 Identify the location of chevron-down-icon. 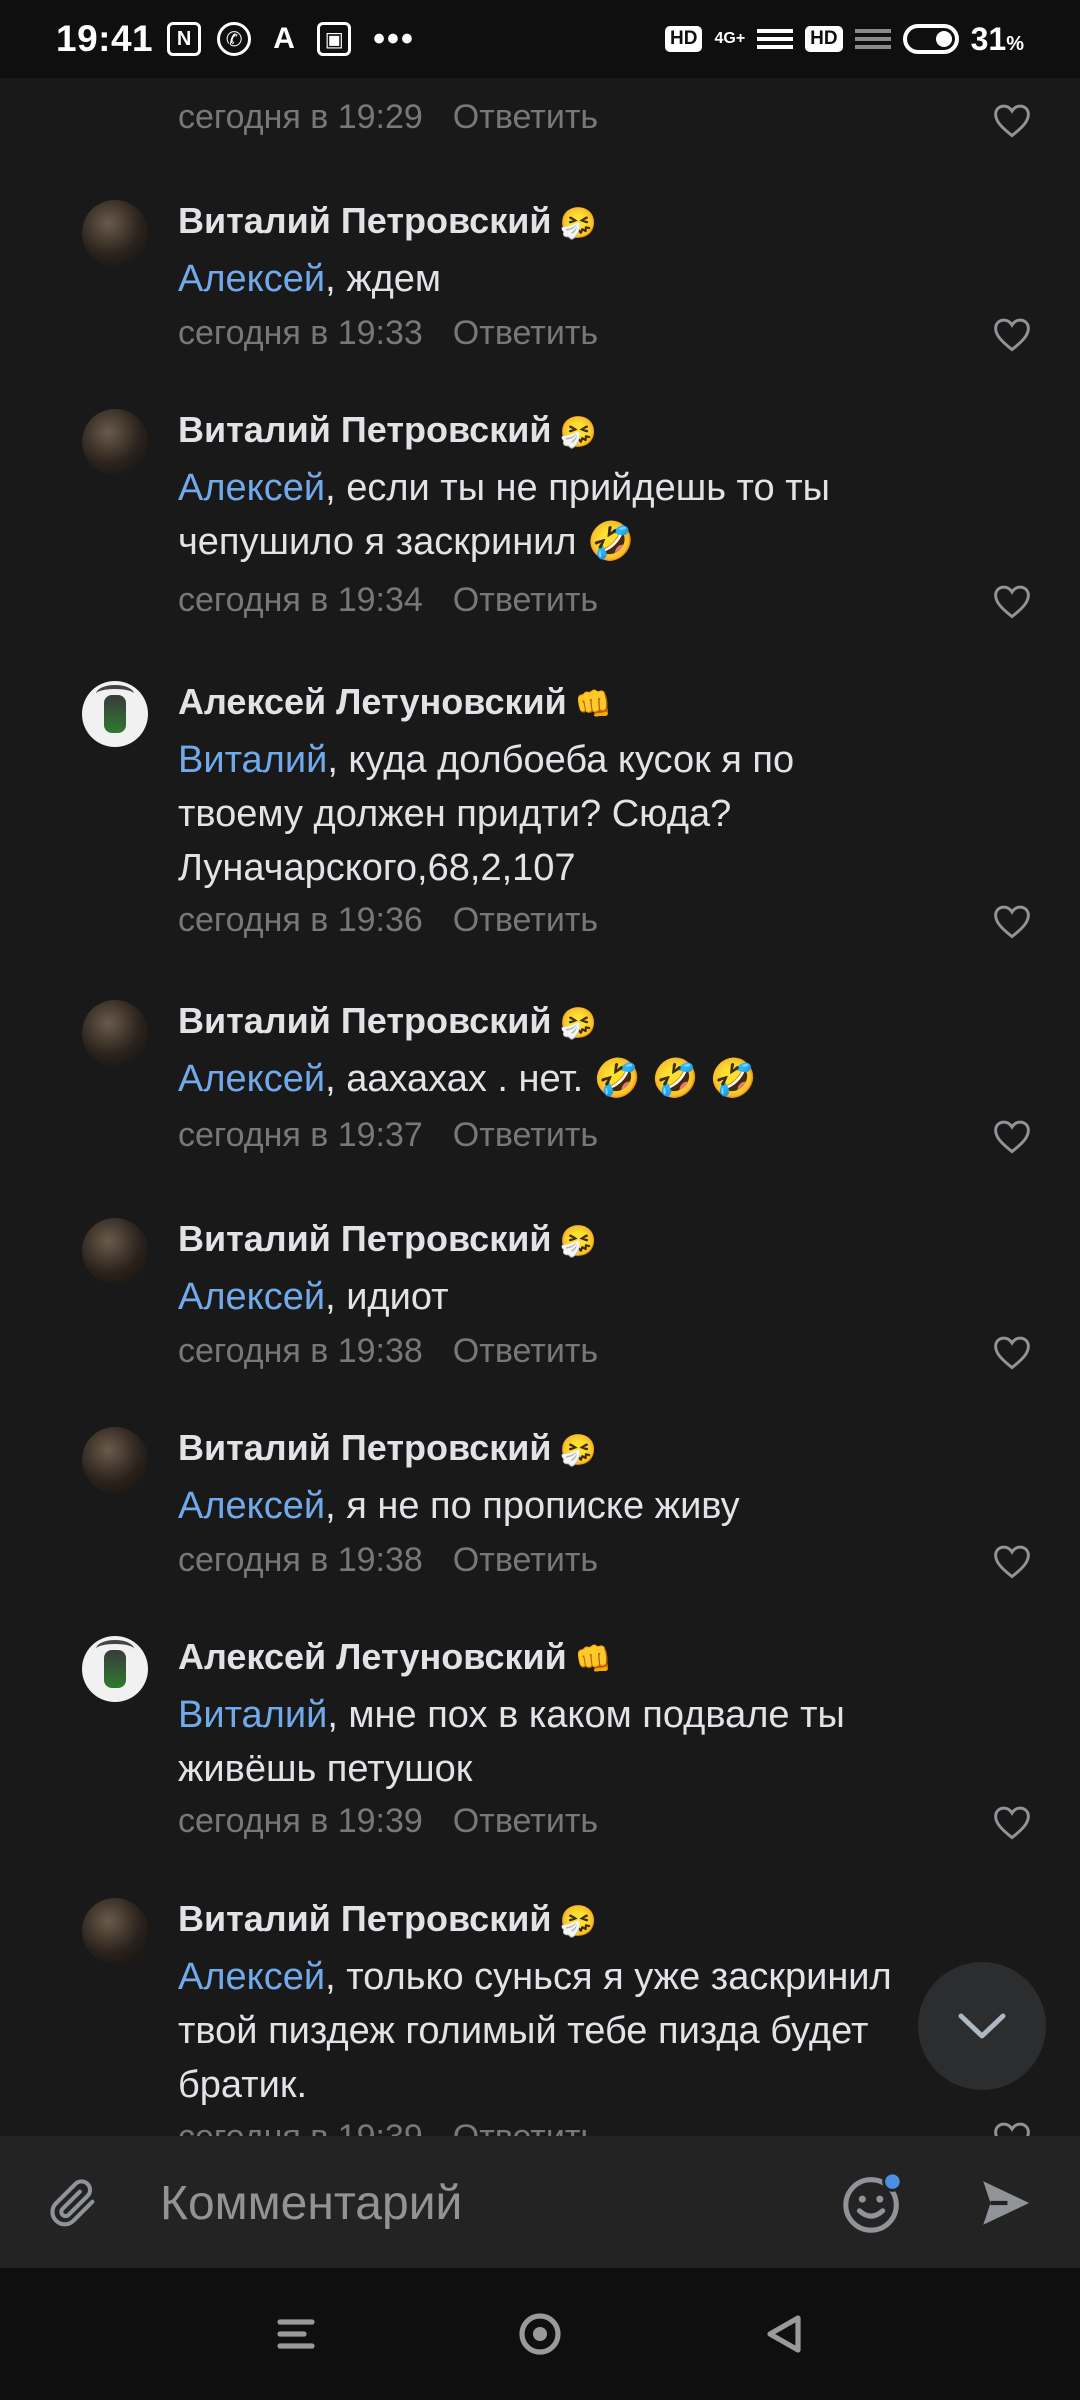
(982, 2026).